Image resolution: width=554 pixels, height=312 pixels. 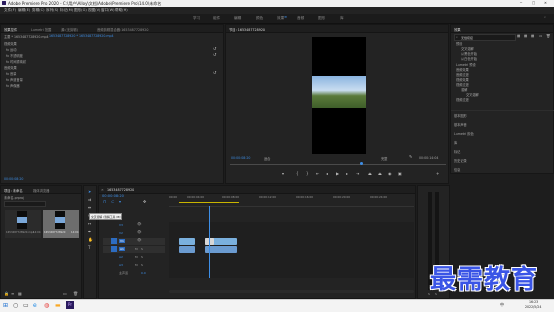 I want to click on workspace-editing: 编辑, so click(x=237, y=18).